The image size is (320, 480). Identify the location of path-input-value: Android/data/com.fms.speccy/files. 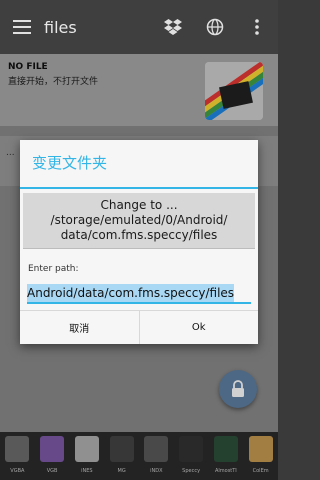
(131, 293).